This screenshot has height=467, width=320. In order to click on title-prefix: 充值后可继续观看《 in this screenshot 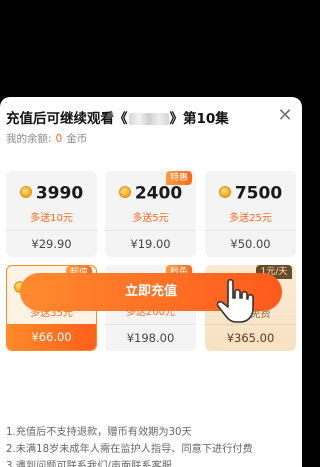, I will do `click(67, 119)`.